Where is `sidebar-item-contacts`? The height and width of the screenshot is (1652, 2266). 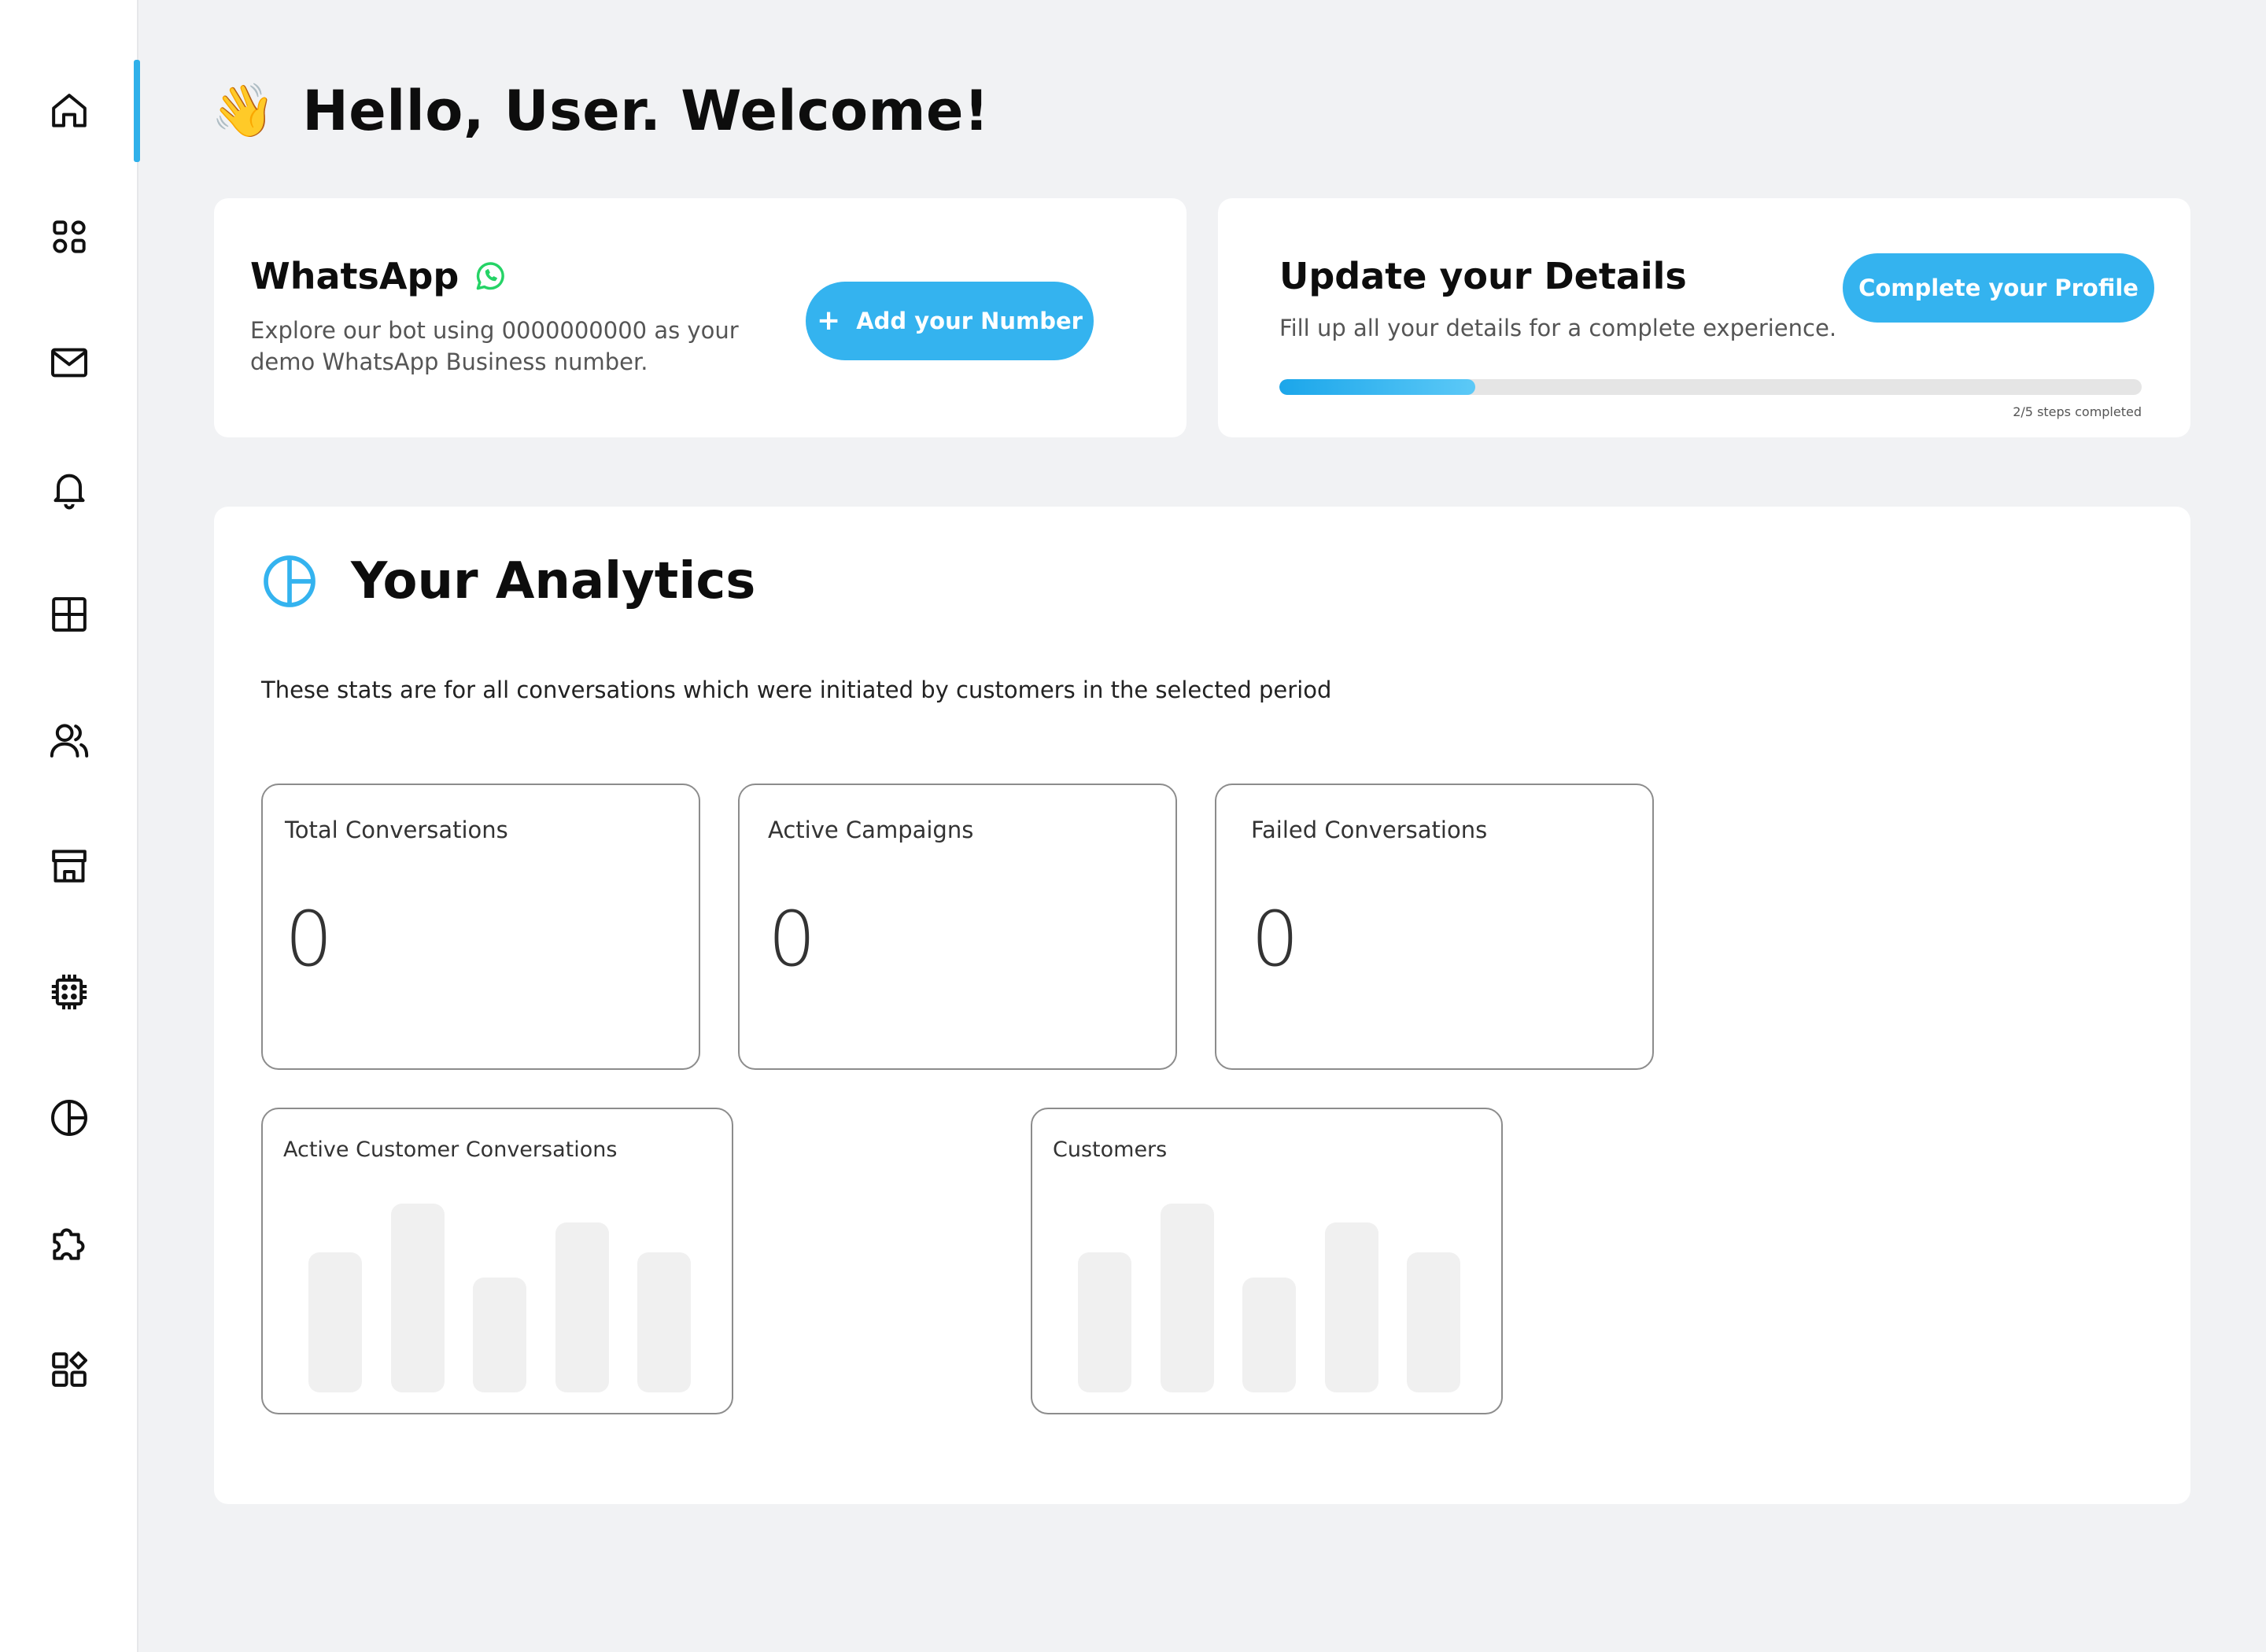
sidebar-item-contacts is located at coordinates (69, 740).